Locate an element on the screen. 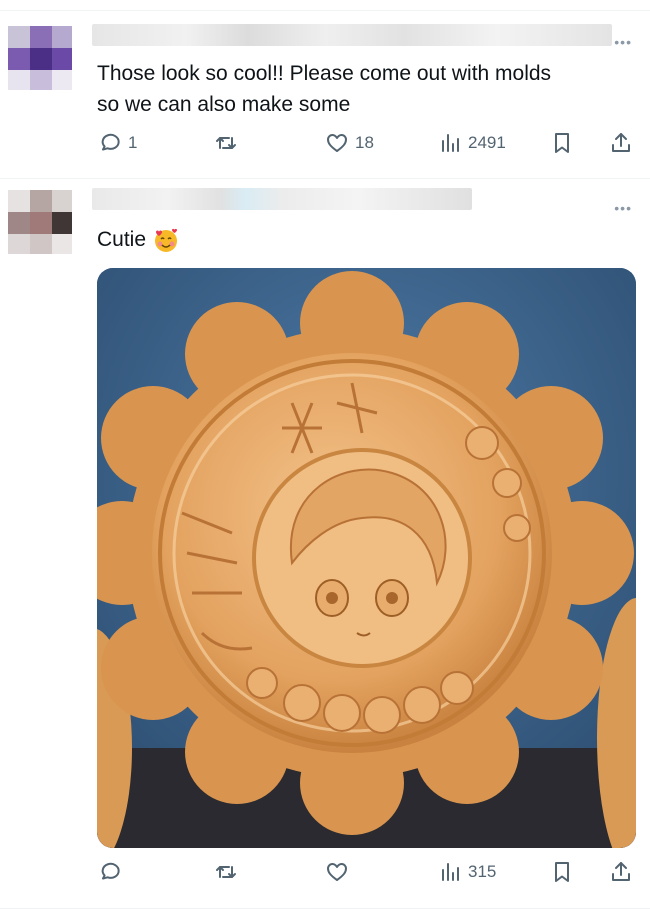 The width and height of the screenshot is (650, 920). views-count: 2491 is located at coordinates (487, 142).